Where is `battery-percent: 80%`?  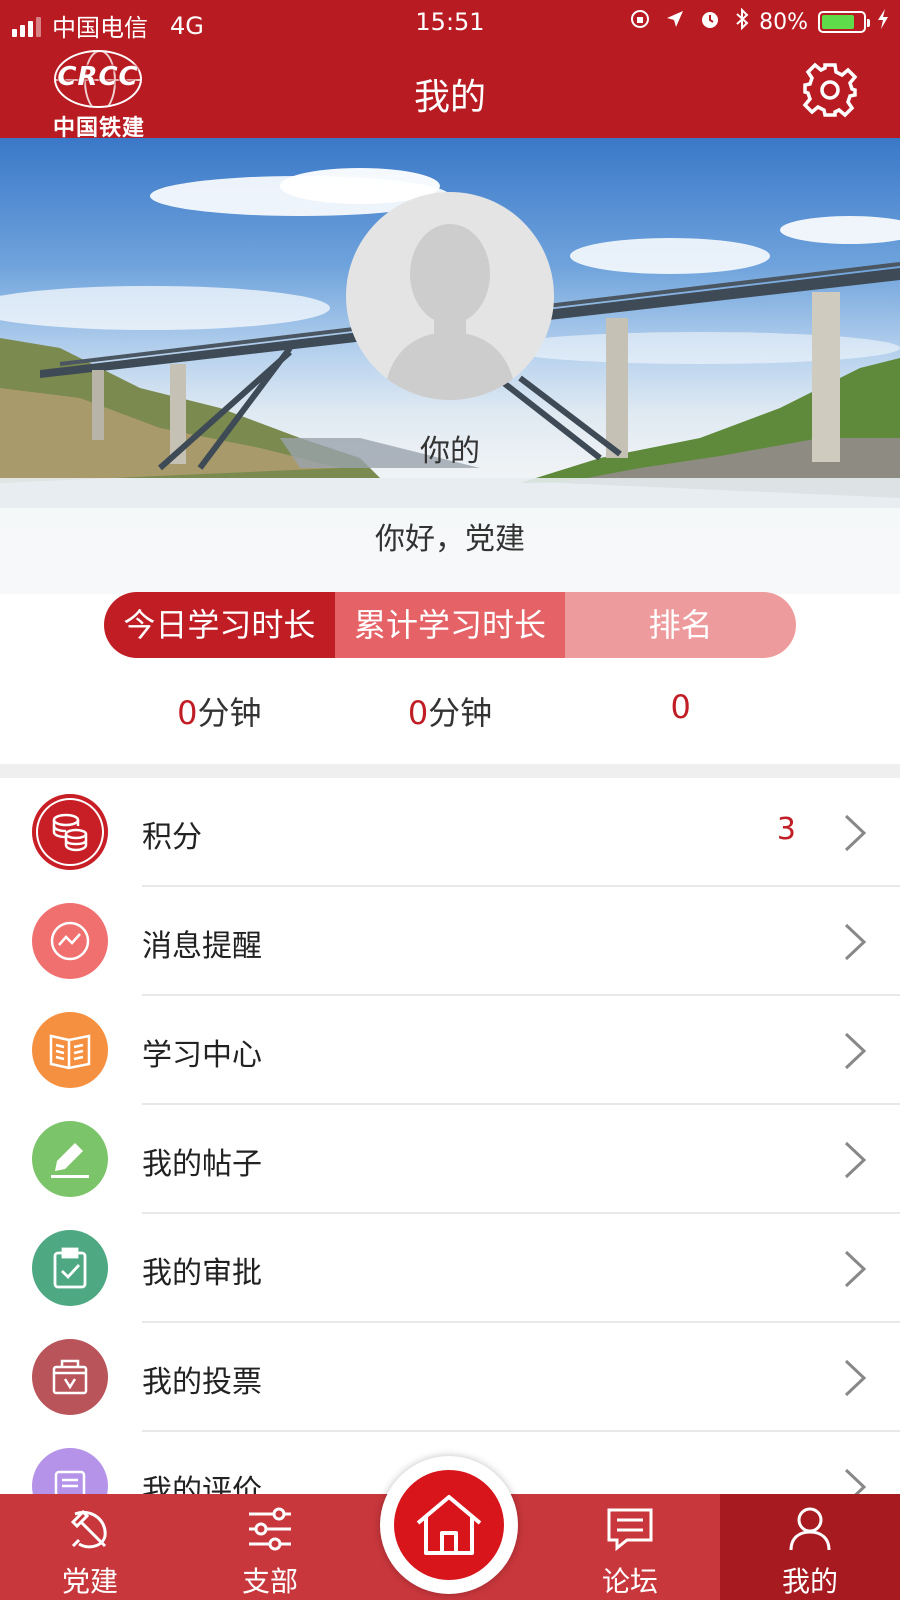 battery-percent: 80% is located at coordinates (783, 22).